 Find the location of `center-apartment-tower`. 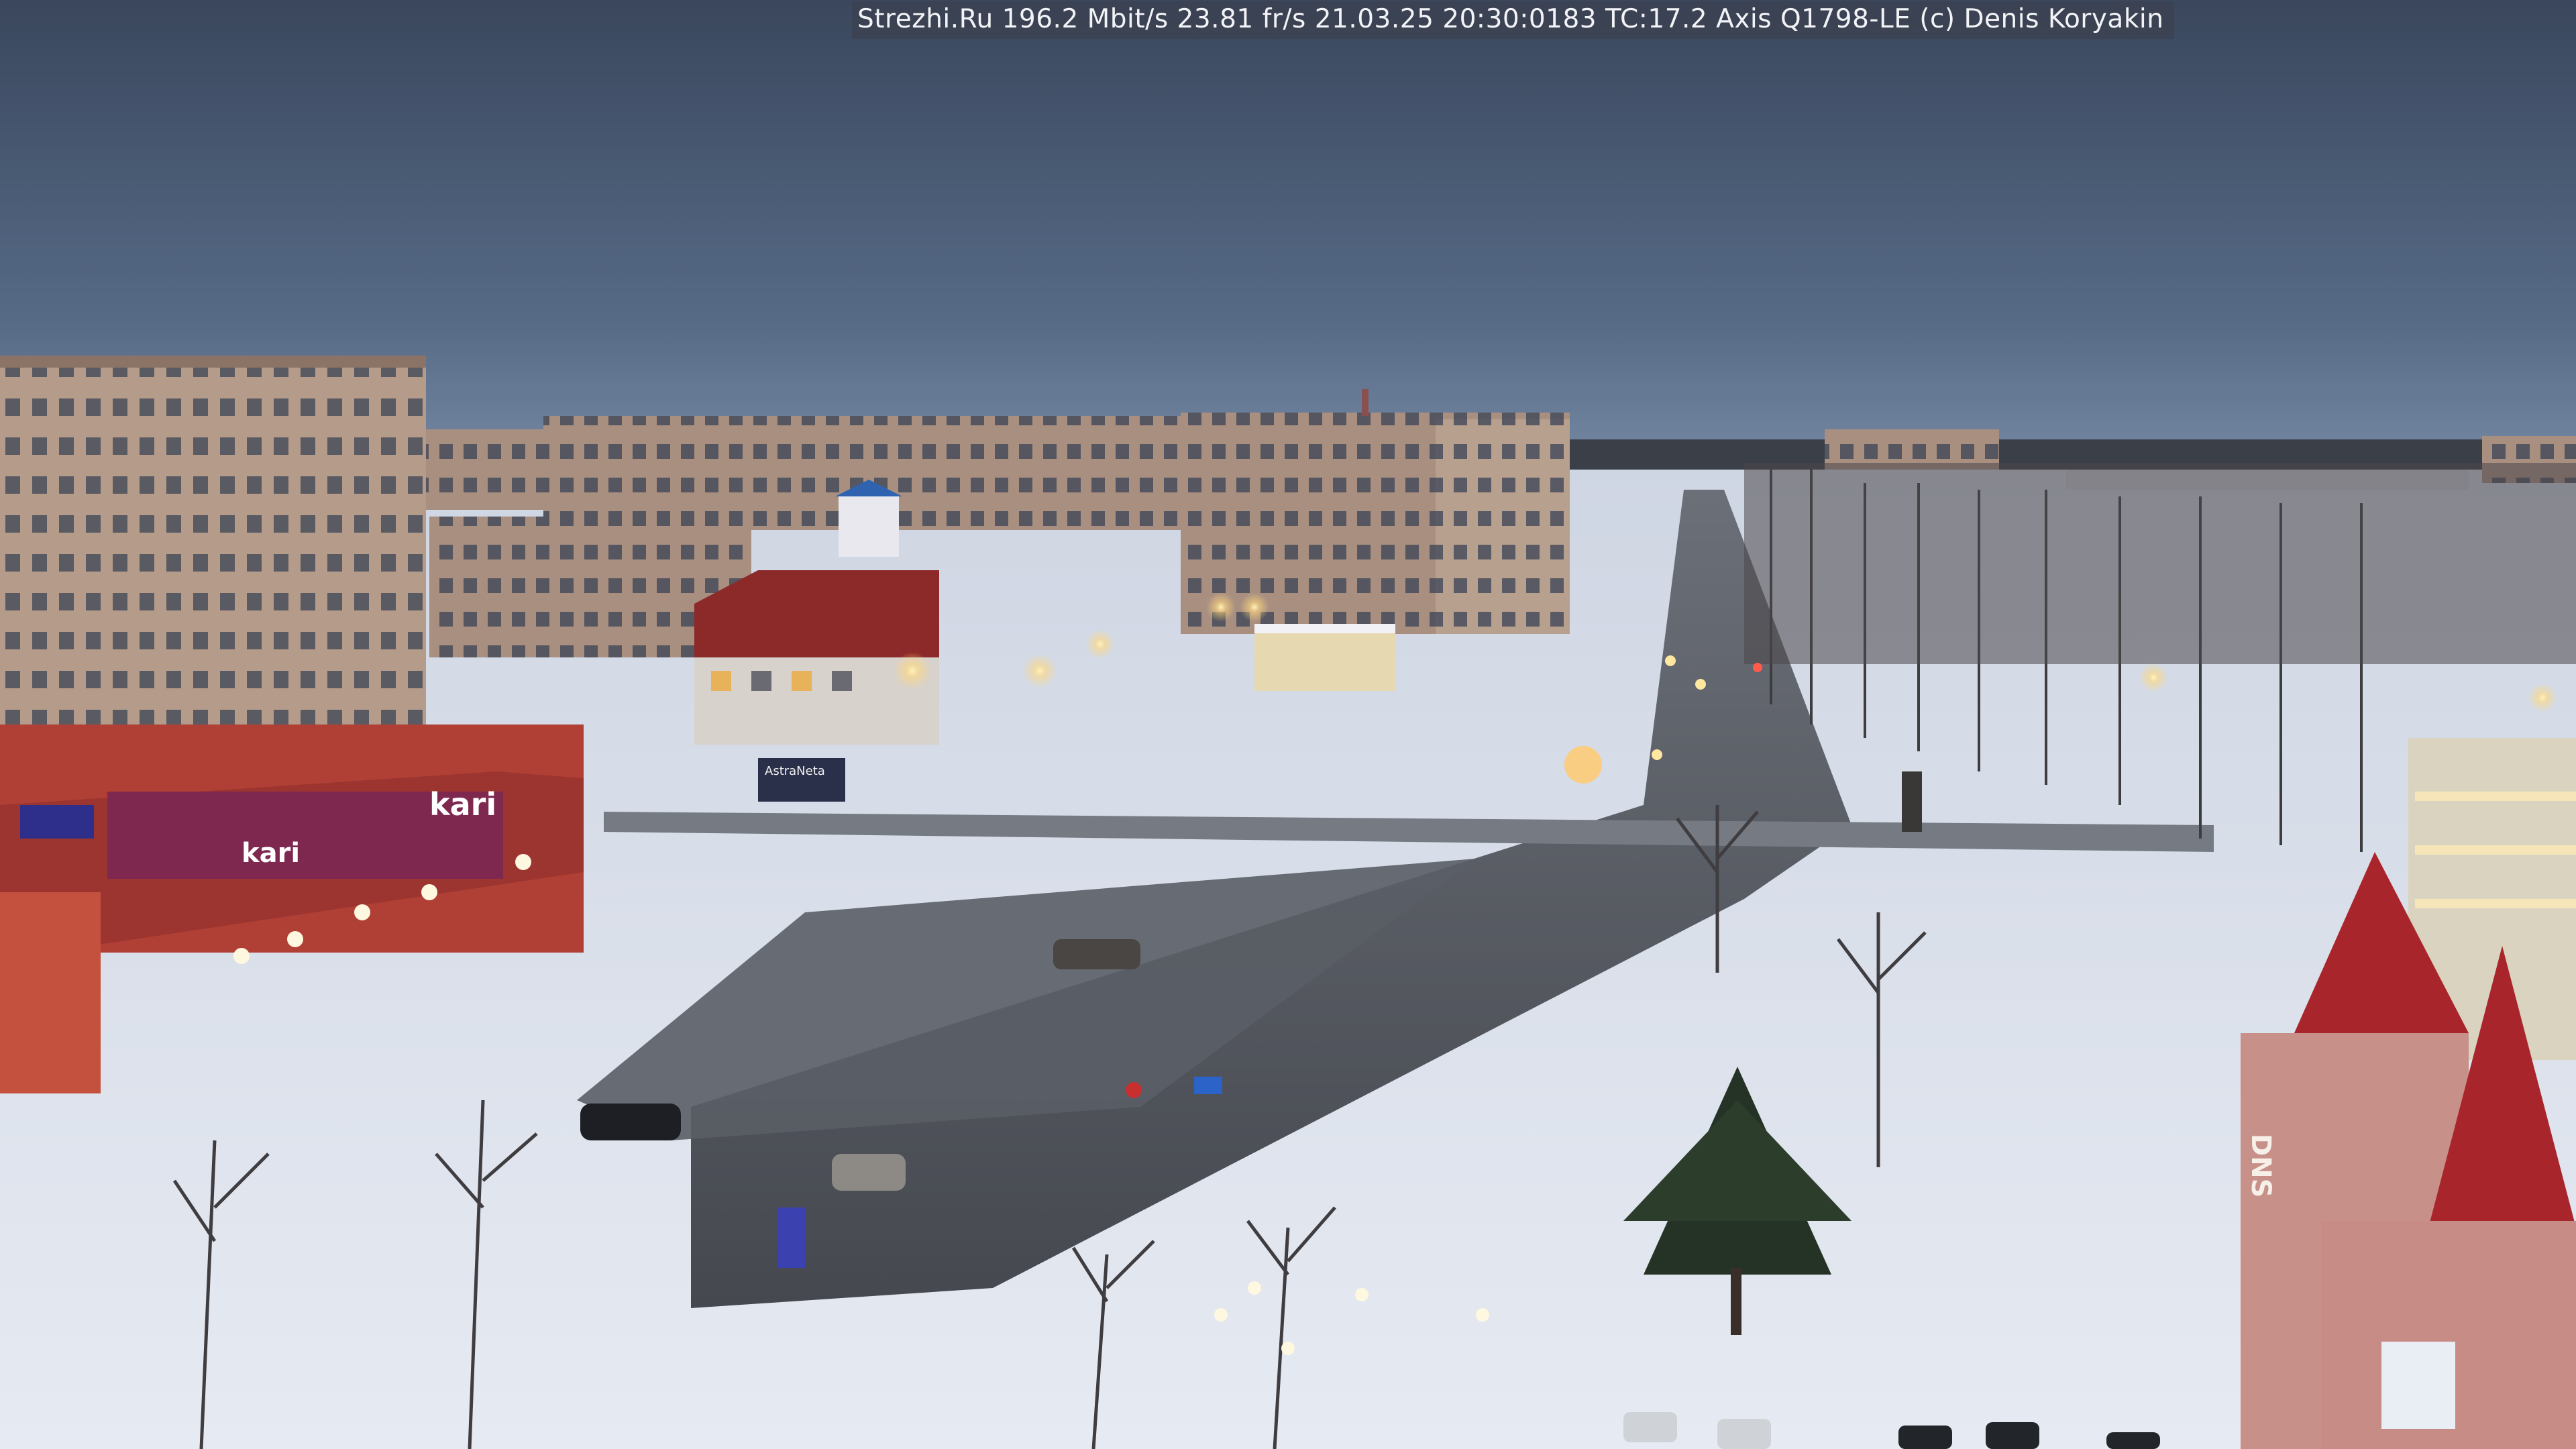

center-apartment-tower is located at coordinates (1375, 511).